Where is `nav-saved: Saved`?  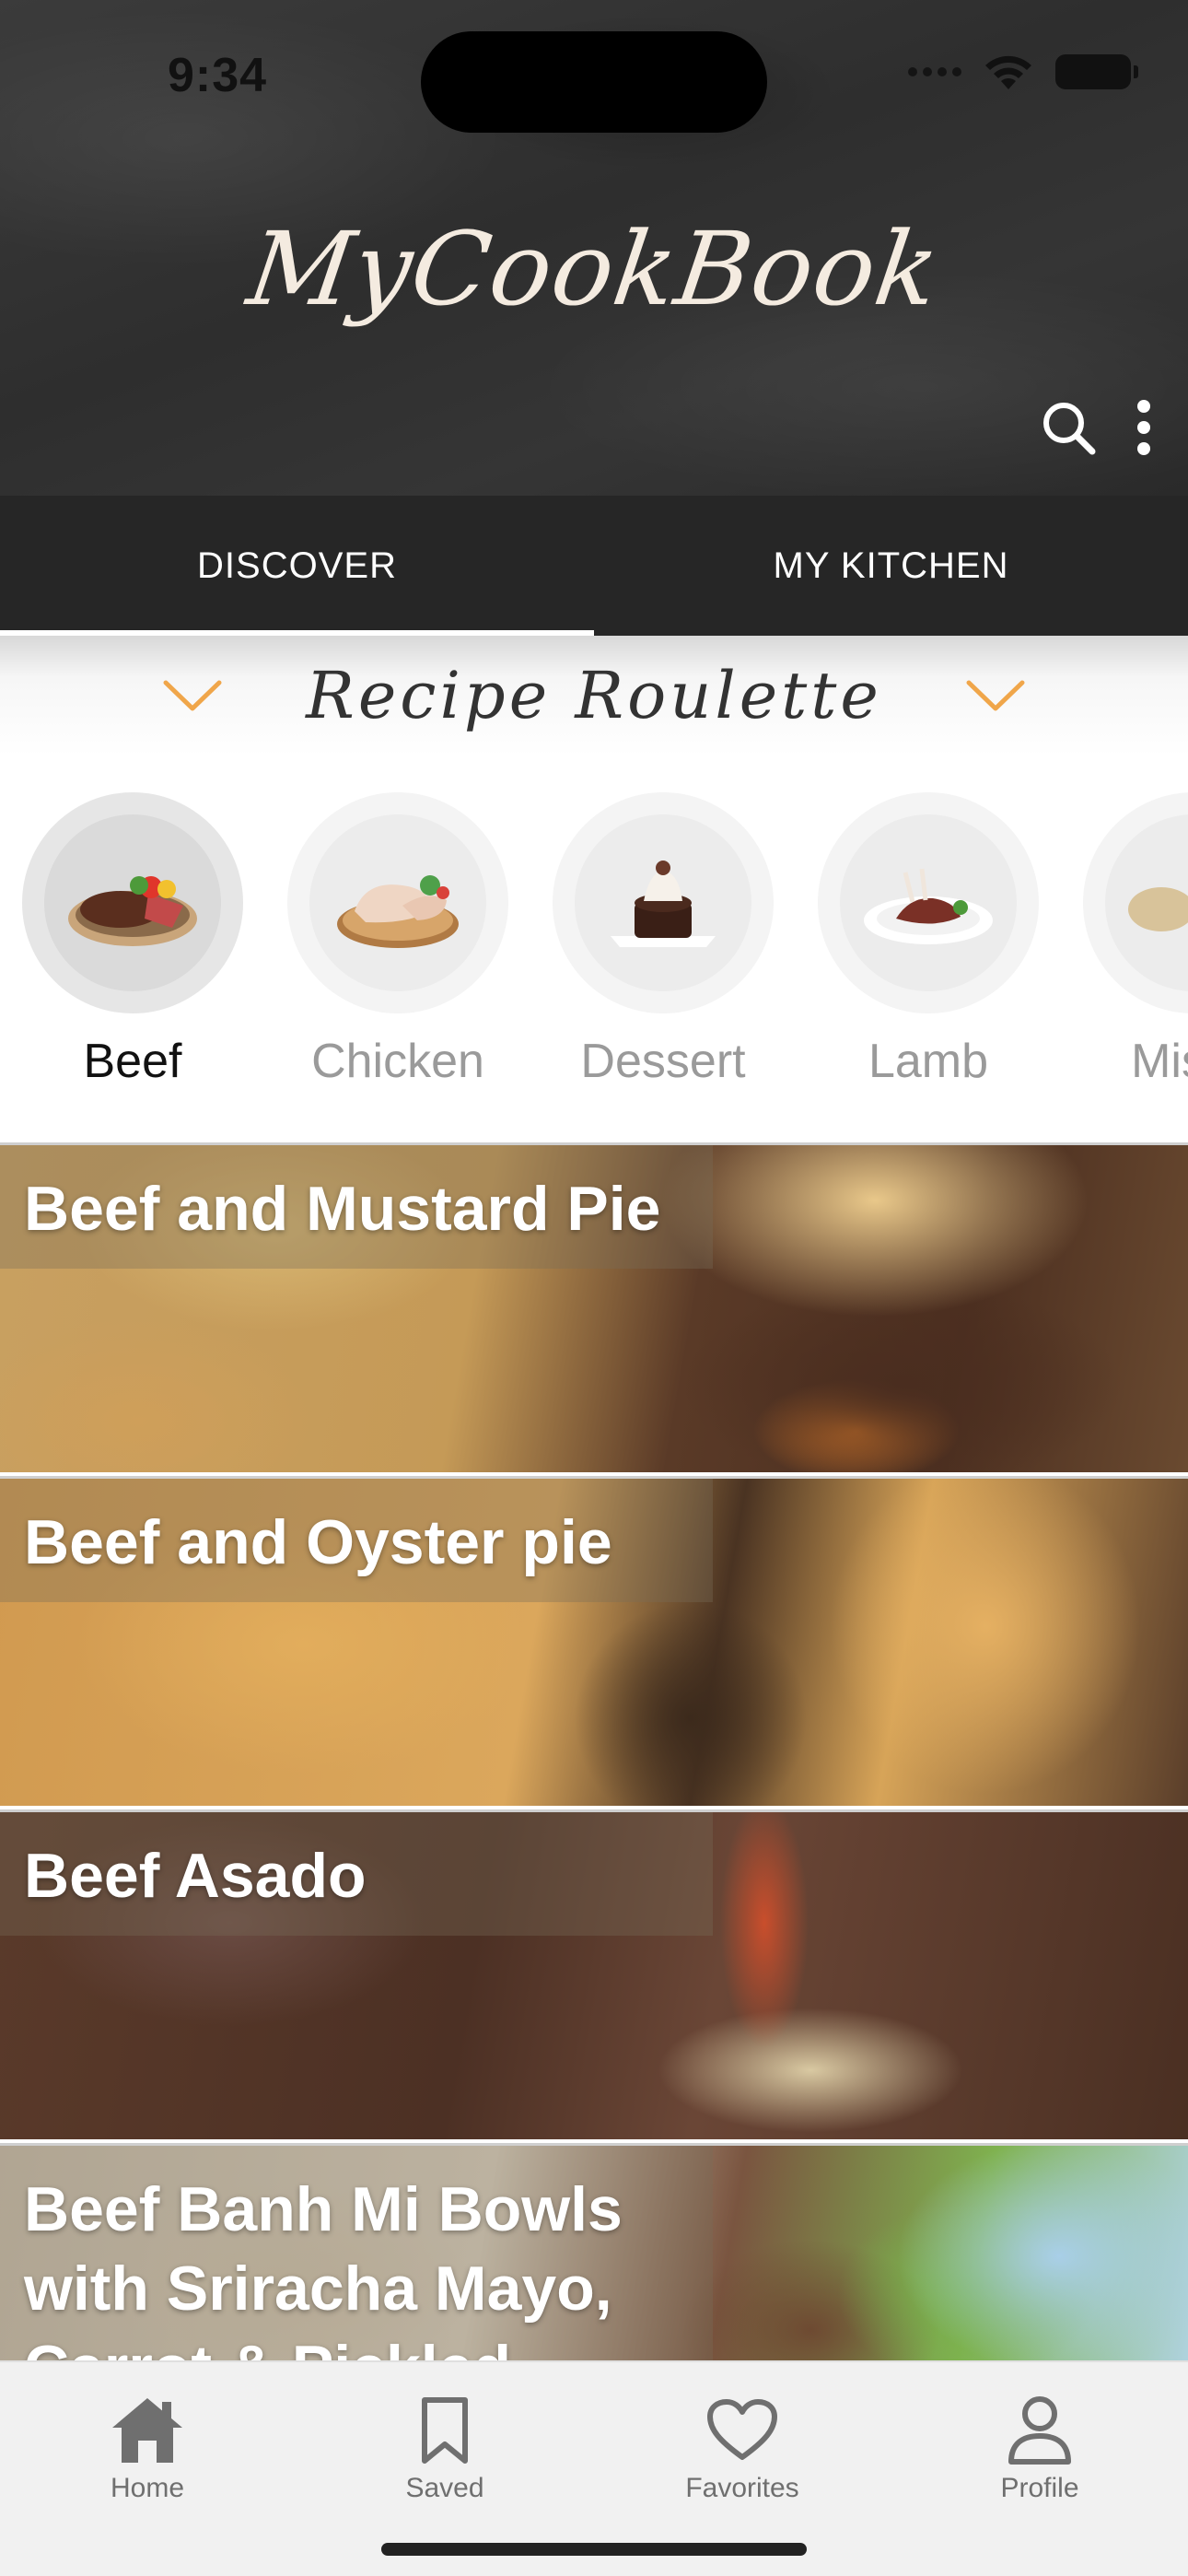
nav-saved: Saved is located at coordinates (445, 2447).